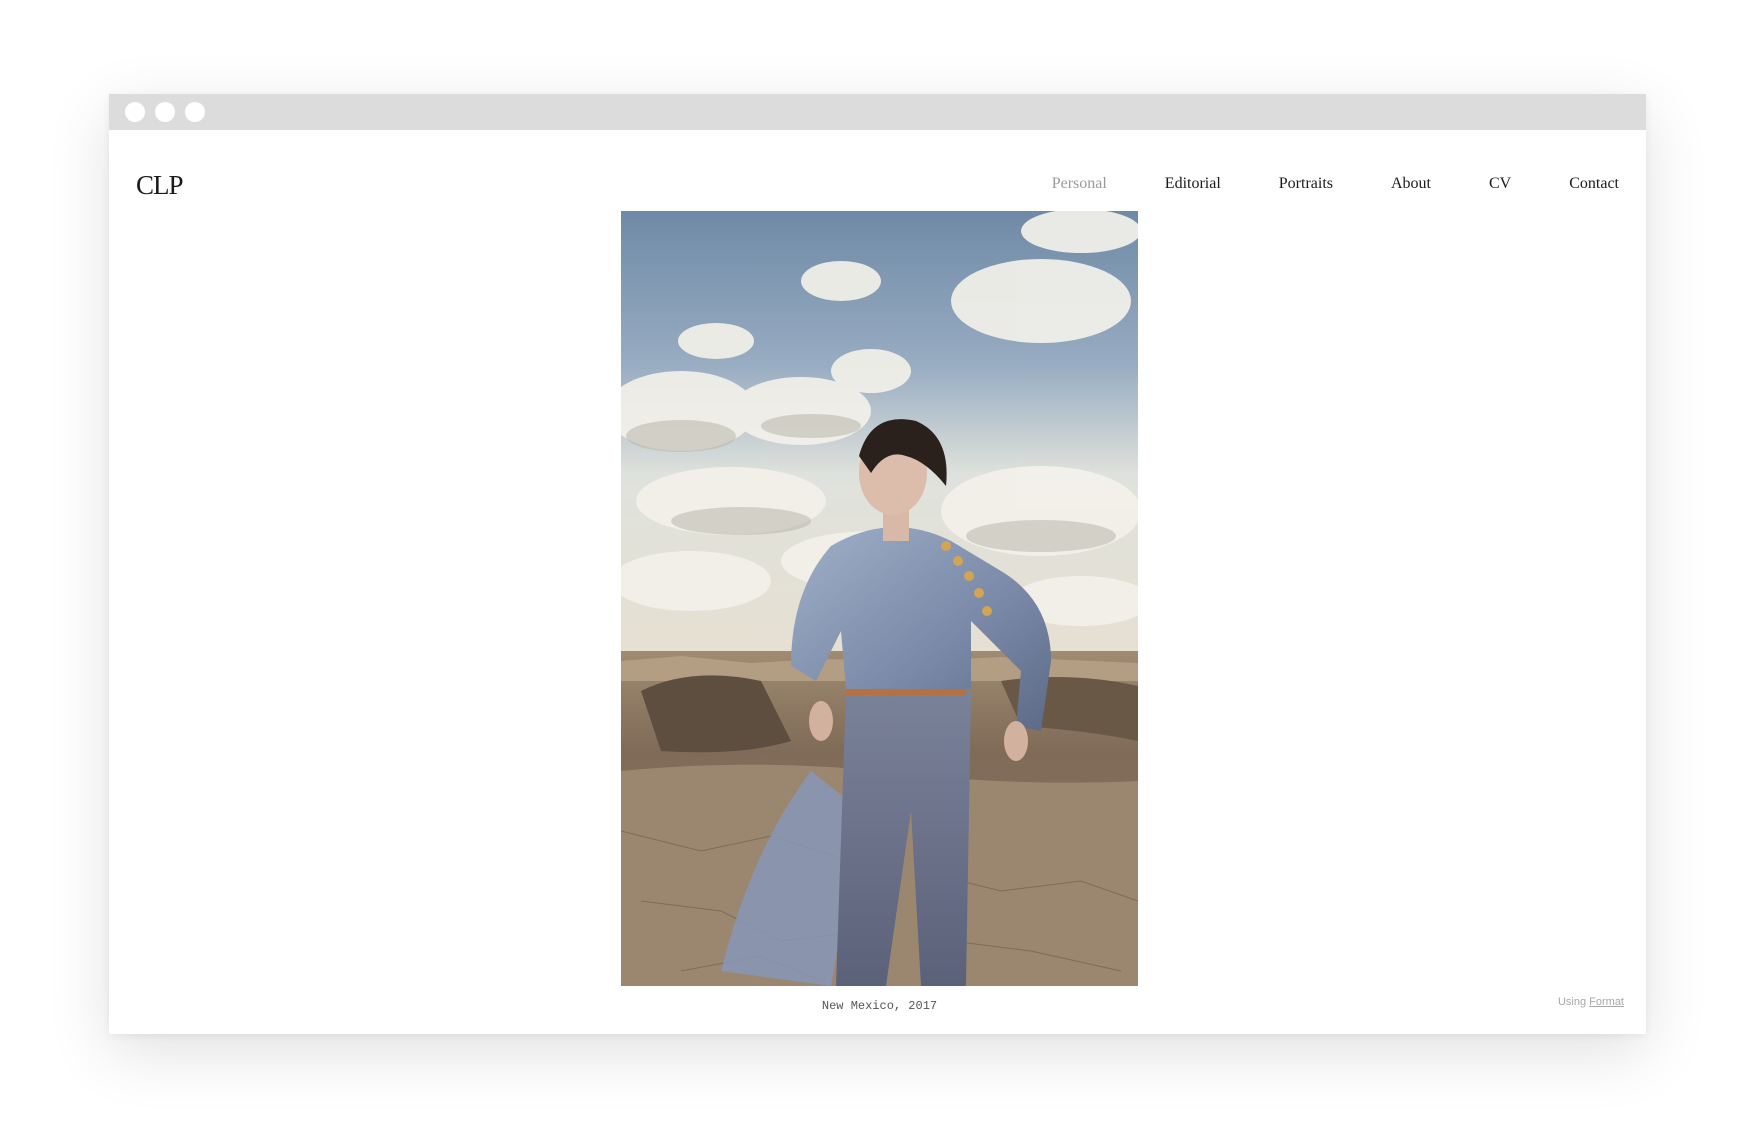 This screenshot has width=1755, height=1148. I want to click on photo-caption: New Mexico, 2017, so click(879, 1006).